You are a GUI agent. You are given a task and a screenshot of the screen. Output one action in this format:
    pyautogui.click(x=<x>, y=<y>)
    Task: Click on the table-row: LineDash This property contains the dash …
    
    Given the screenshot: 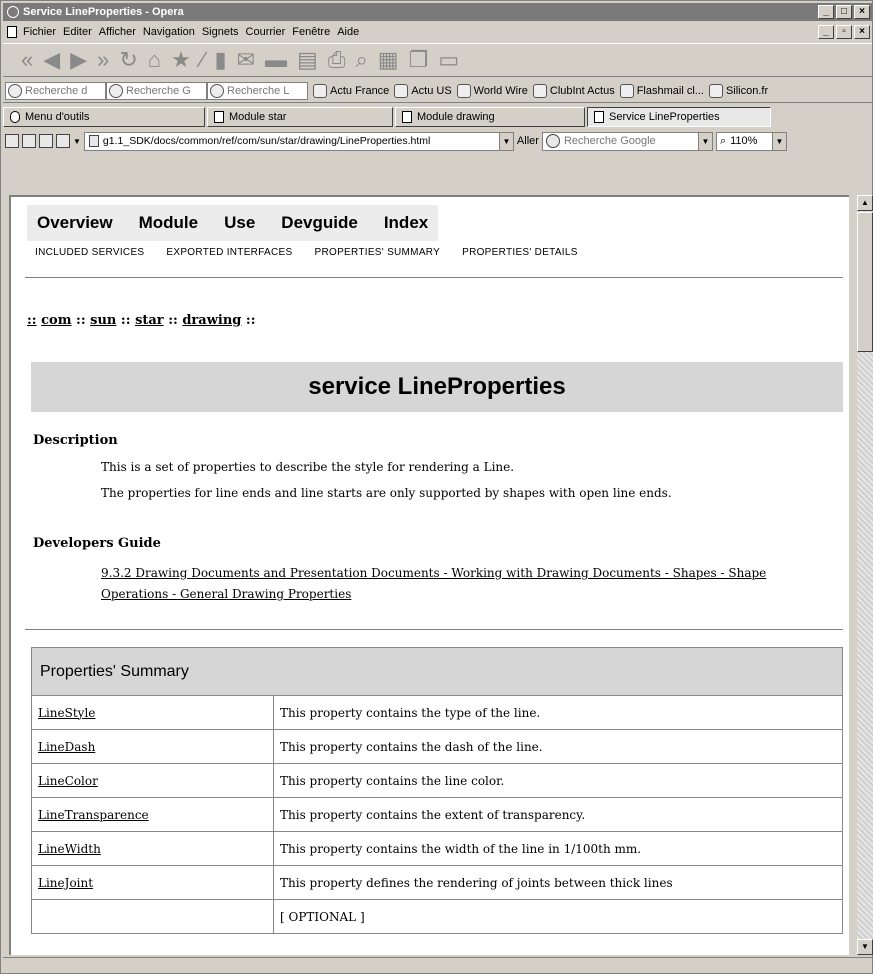 What is the action you would take?
    pyautogui.click(x=437, y=746)
    